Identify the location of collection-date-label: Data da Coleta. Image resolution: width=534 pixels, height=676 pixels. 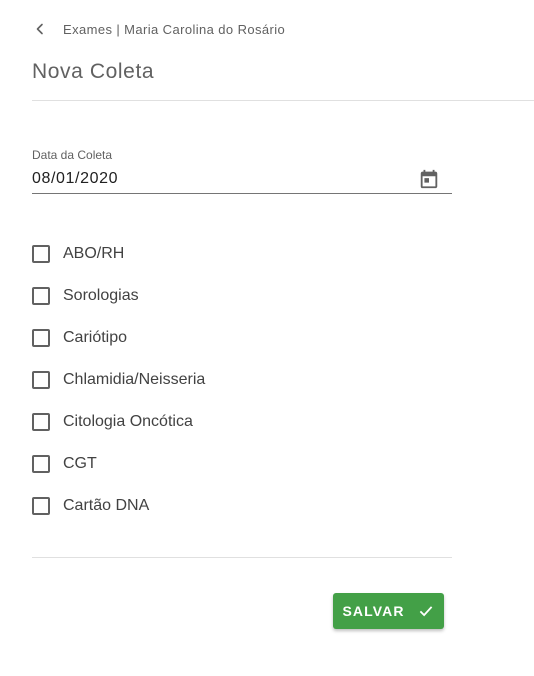
(72, 155).